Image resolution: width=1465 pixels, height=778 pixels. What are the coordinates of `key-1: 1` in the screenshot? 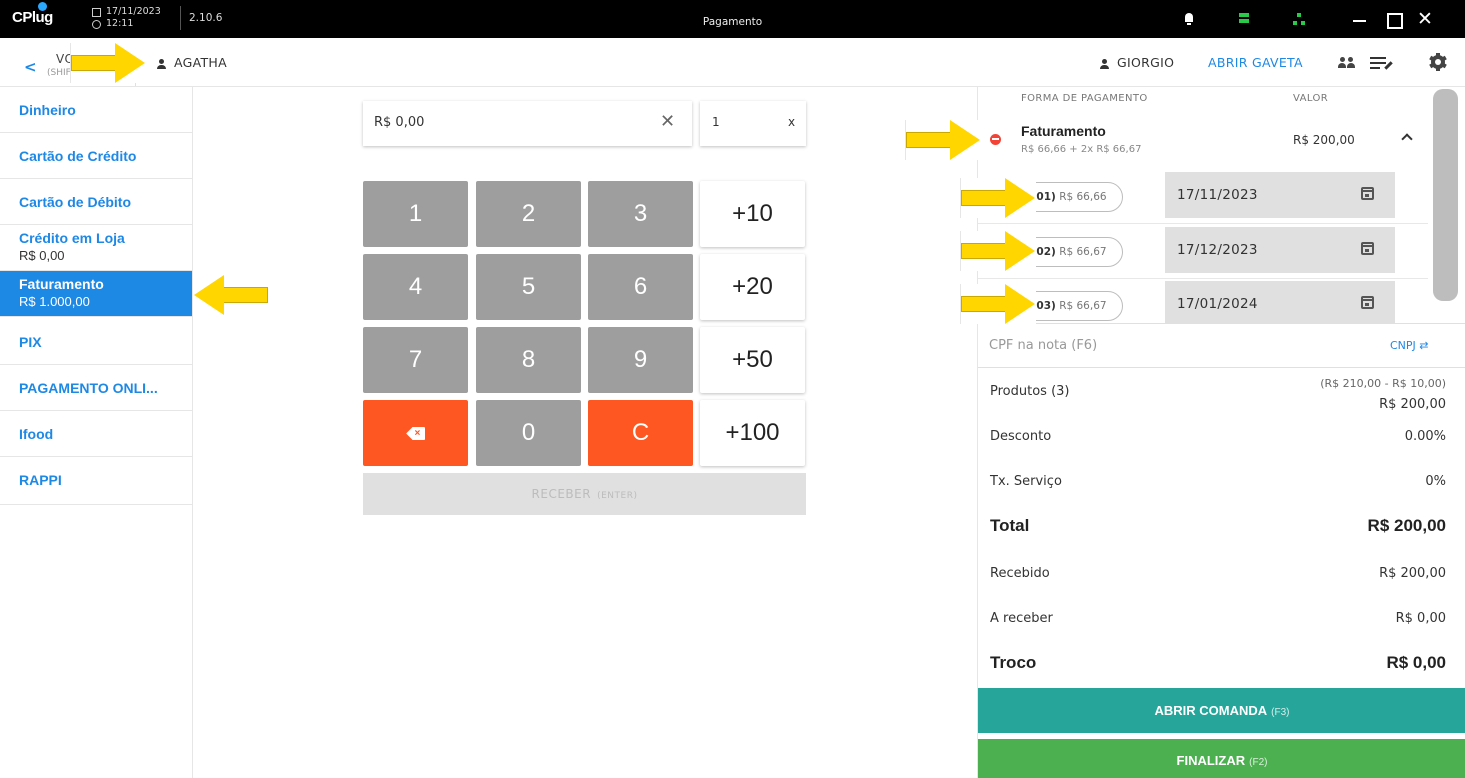 It's located at (415, 214).